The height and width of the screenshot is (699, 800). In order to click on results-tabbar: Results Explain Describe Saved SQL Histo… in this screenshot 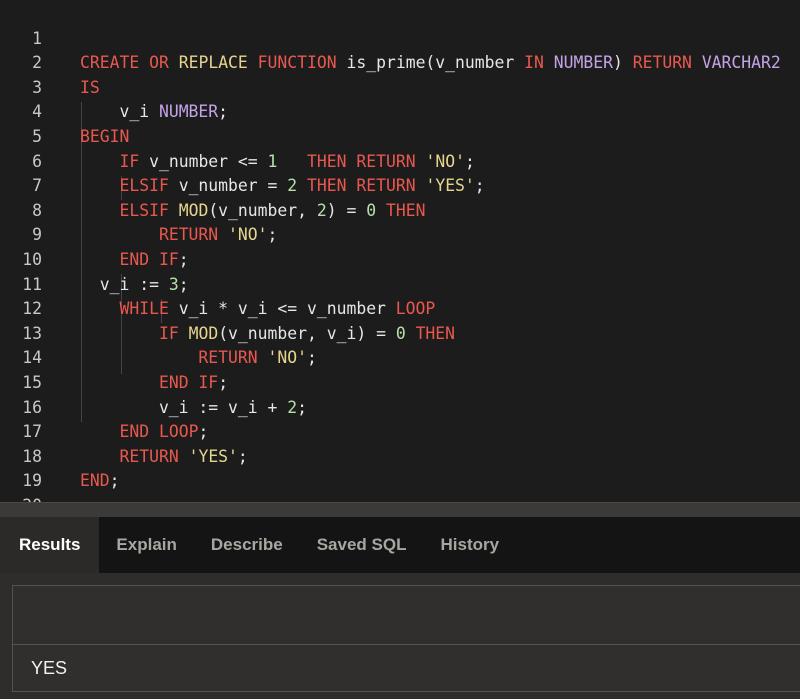, I will do `click(400, 545)`.